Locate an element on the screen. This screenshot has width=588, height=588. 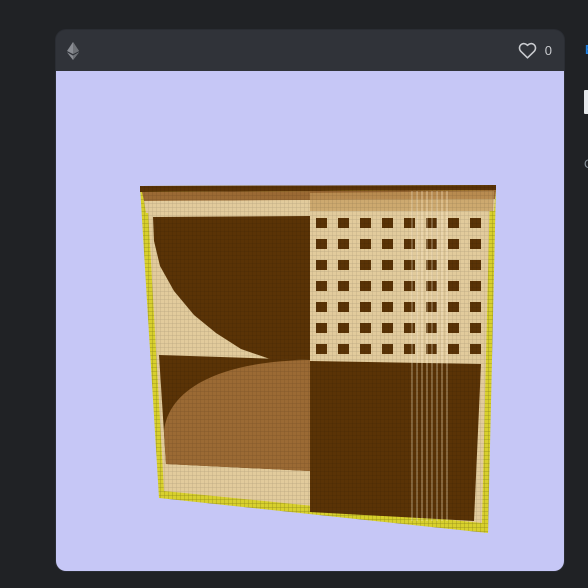
owner-label: C is located at coordinates (586, 164).